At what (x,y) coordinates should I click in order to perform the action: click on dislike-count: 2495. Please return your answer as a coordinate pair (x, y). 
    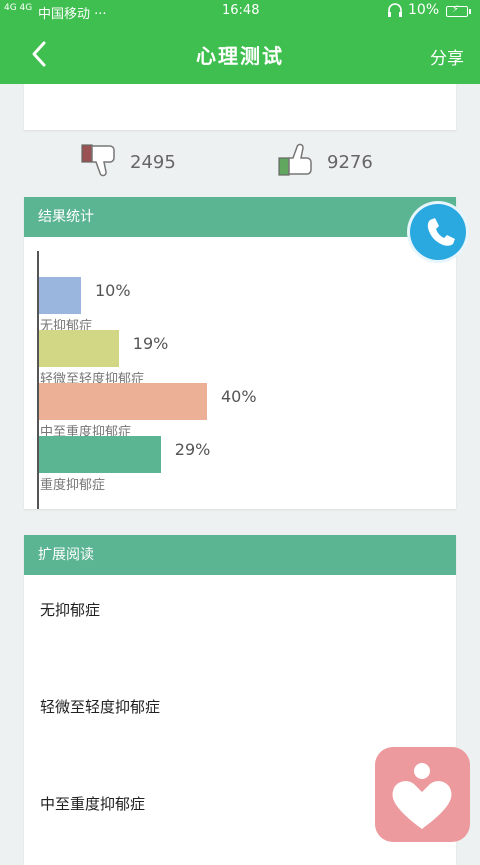
    Looking at the image, I should click on (153, 162).